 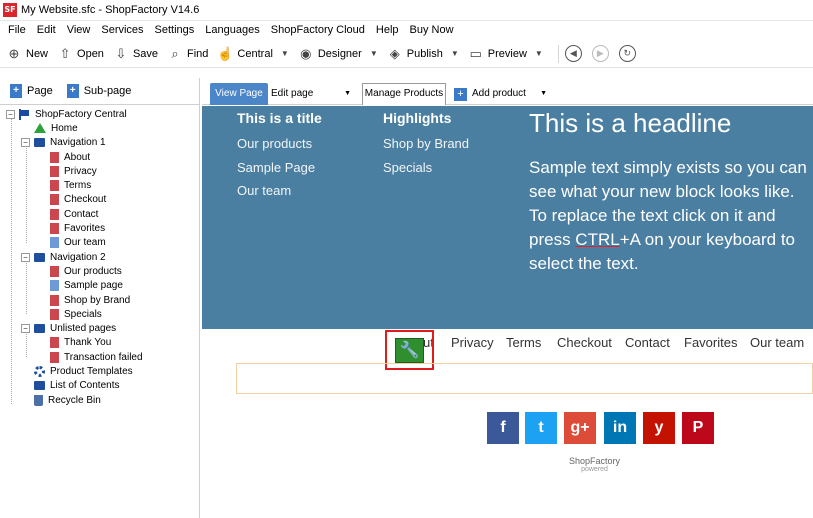 I want to click on google-plus-icon: g+, so click(x=580, y=428).